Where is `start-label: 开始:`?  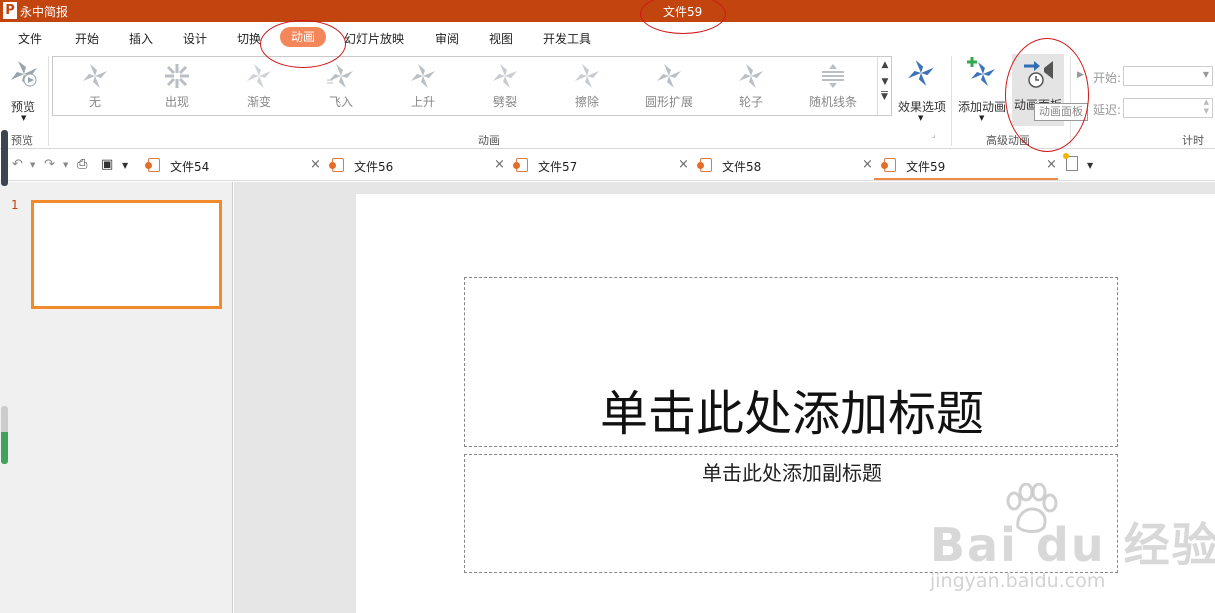 start-label: 开始: is located at coordinates (1107, 78).